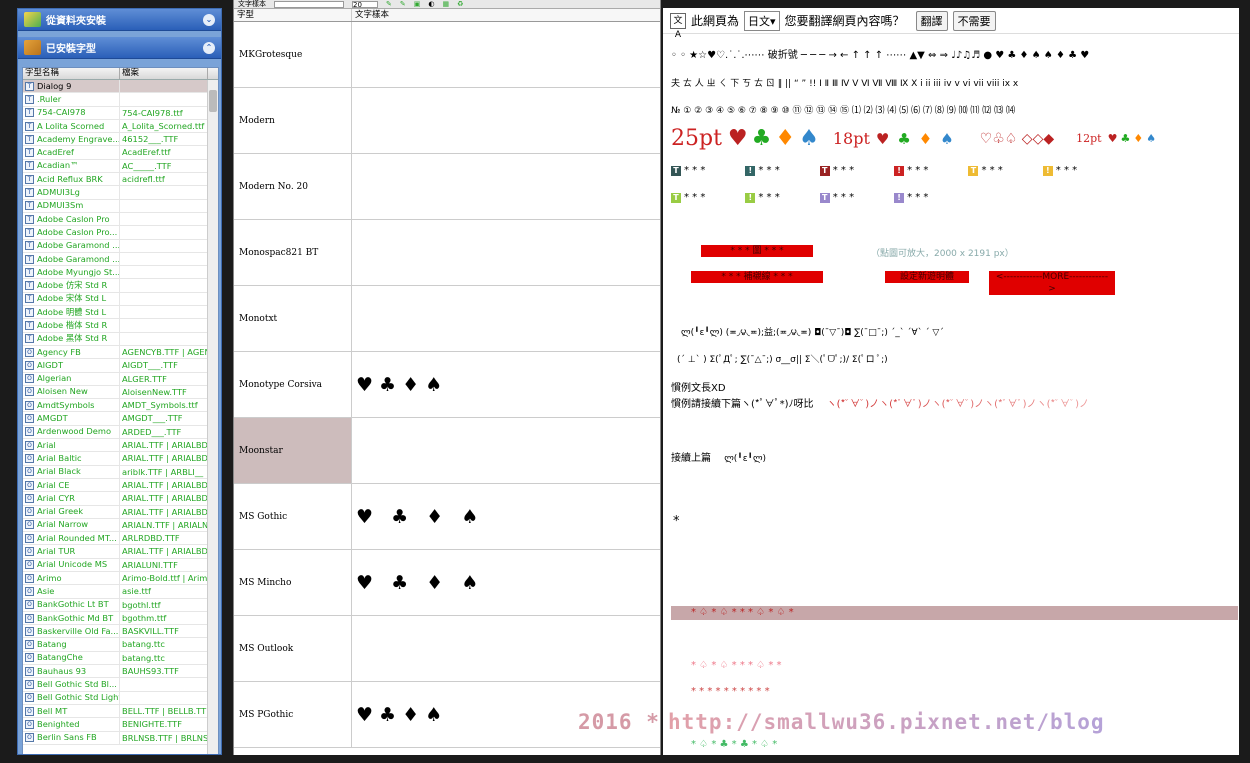 This screenshot has width=1250, height=763. I want to click on font-list-row: TA Lolita Scorned A_Lolita_Scorned.ttf, so click(120, 126).